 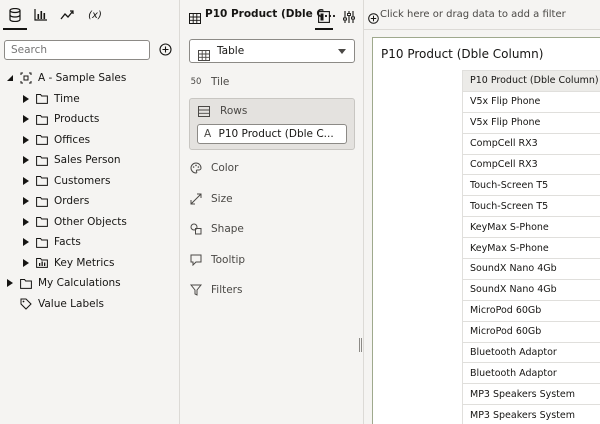 What do you see at coordinates (324, 19) in the screenshot?
I see `grammar-tab-icon` at bounding box center [324, 19].